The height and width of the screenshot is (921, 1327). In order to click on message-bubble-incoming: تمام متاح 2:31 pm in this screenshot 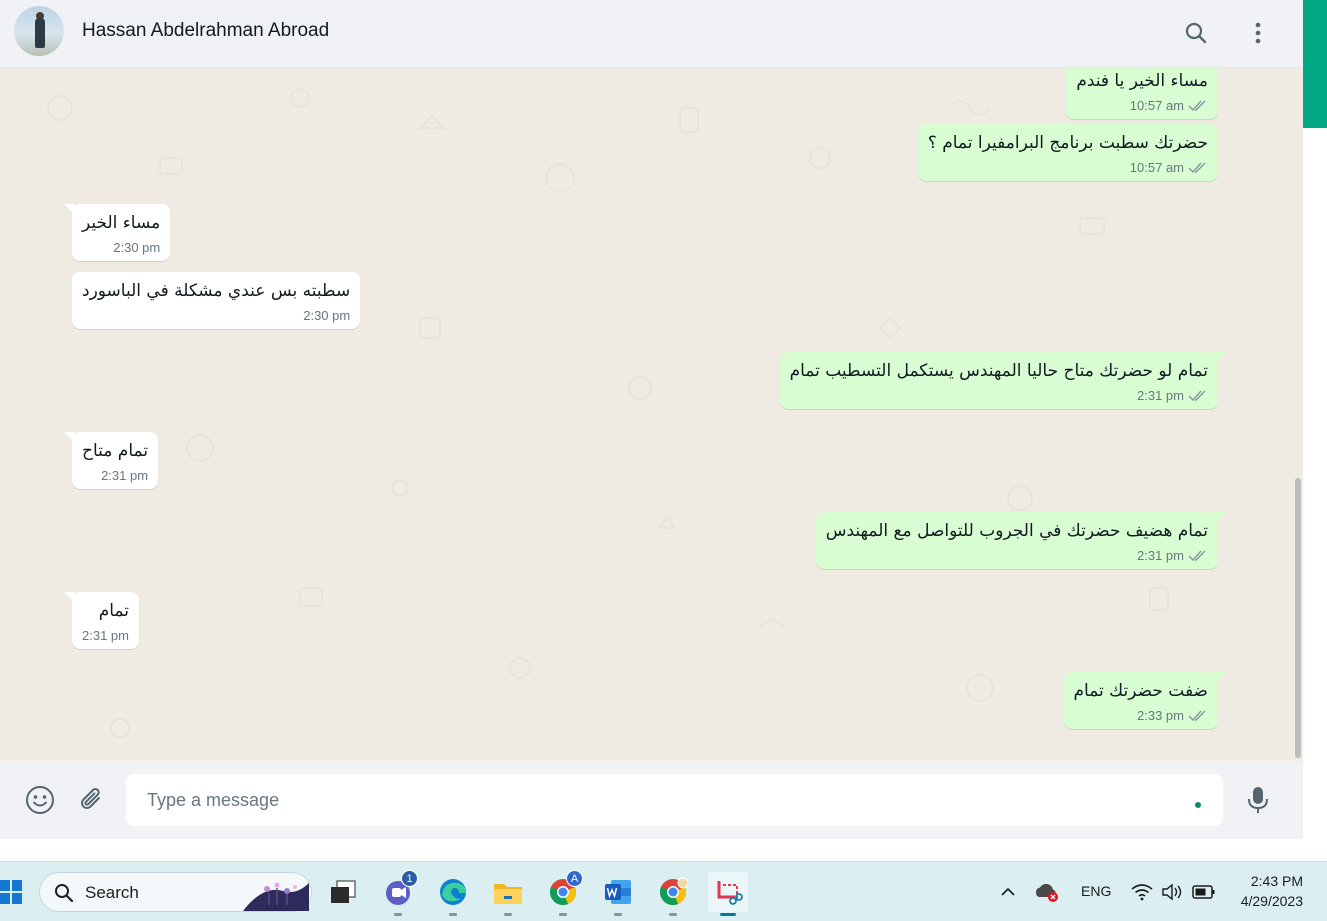, I will do `click(111, 460)`.